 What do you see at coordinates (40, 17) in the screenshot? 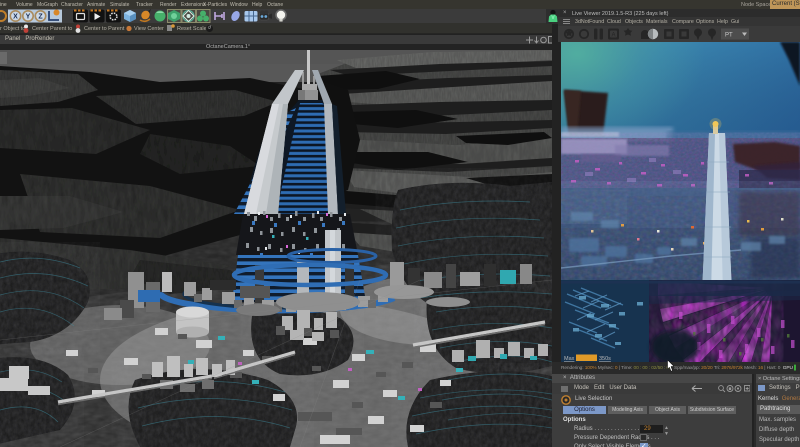
I see `svg-text: Z` at bounding box center [40, 17].